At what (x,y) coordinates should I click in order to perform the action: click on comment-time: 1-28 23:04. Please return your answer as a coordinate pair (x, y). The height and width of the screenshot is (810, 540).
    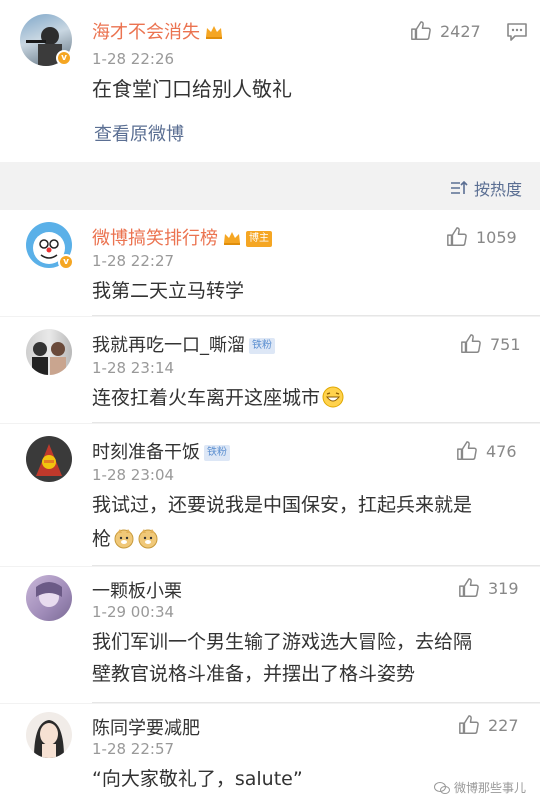
    Looking at the image, I should click on (133, 475).